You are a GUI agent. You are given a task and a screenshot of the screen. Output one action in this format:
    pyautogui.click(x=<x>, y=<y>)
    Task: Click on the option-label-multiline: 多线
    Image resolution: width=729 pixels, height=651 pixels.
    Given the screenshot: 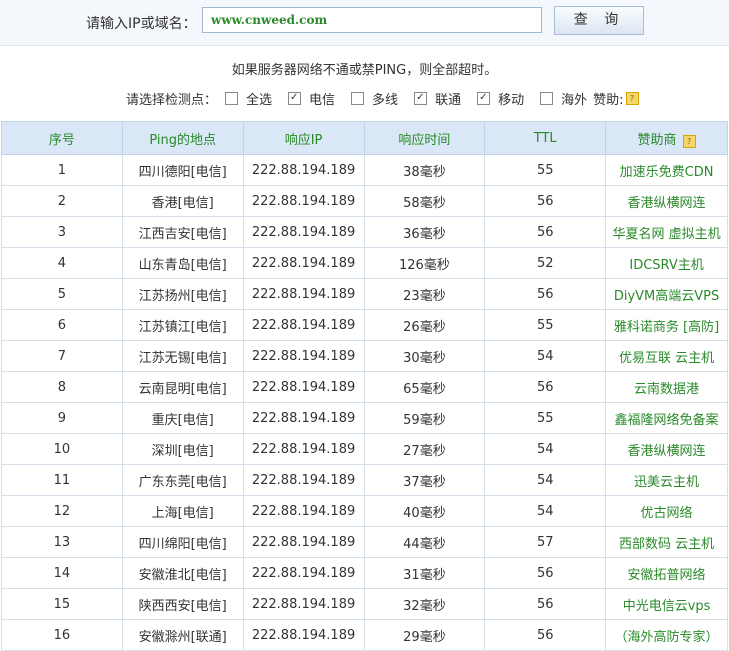 What is the action you would take?
    pyautogui.click(x=385, y=100)
    